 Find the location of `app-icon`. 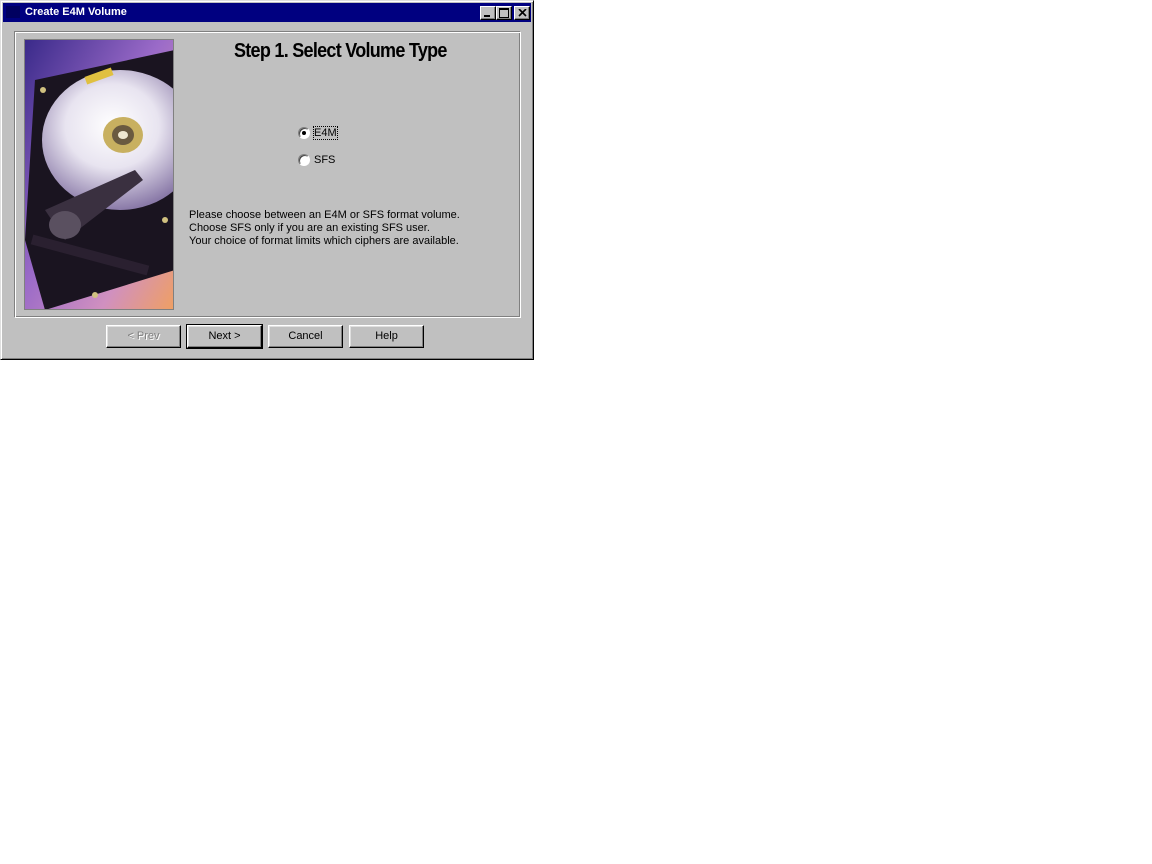

app-icon is located at coordinates (13, 12).